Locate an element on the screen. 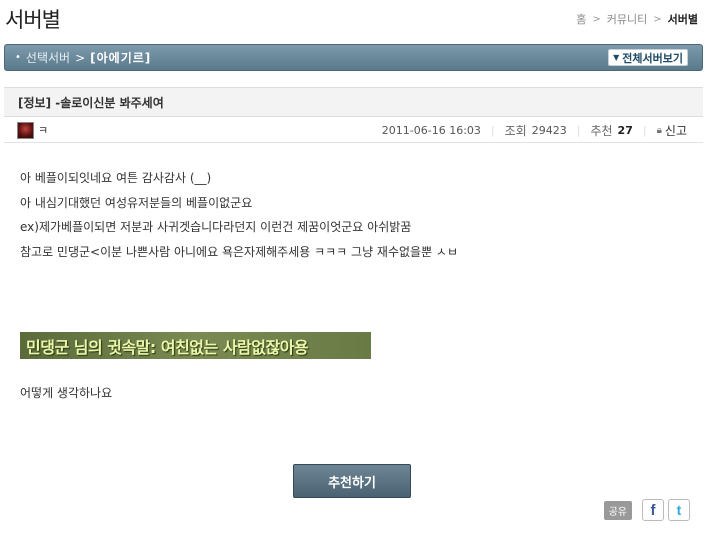 The image size is (710, 534). breadcrumb-current: 서버별 is located at coordinates (682, 19).